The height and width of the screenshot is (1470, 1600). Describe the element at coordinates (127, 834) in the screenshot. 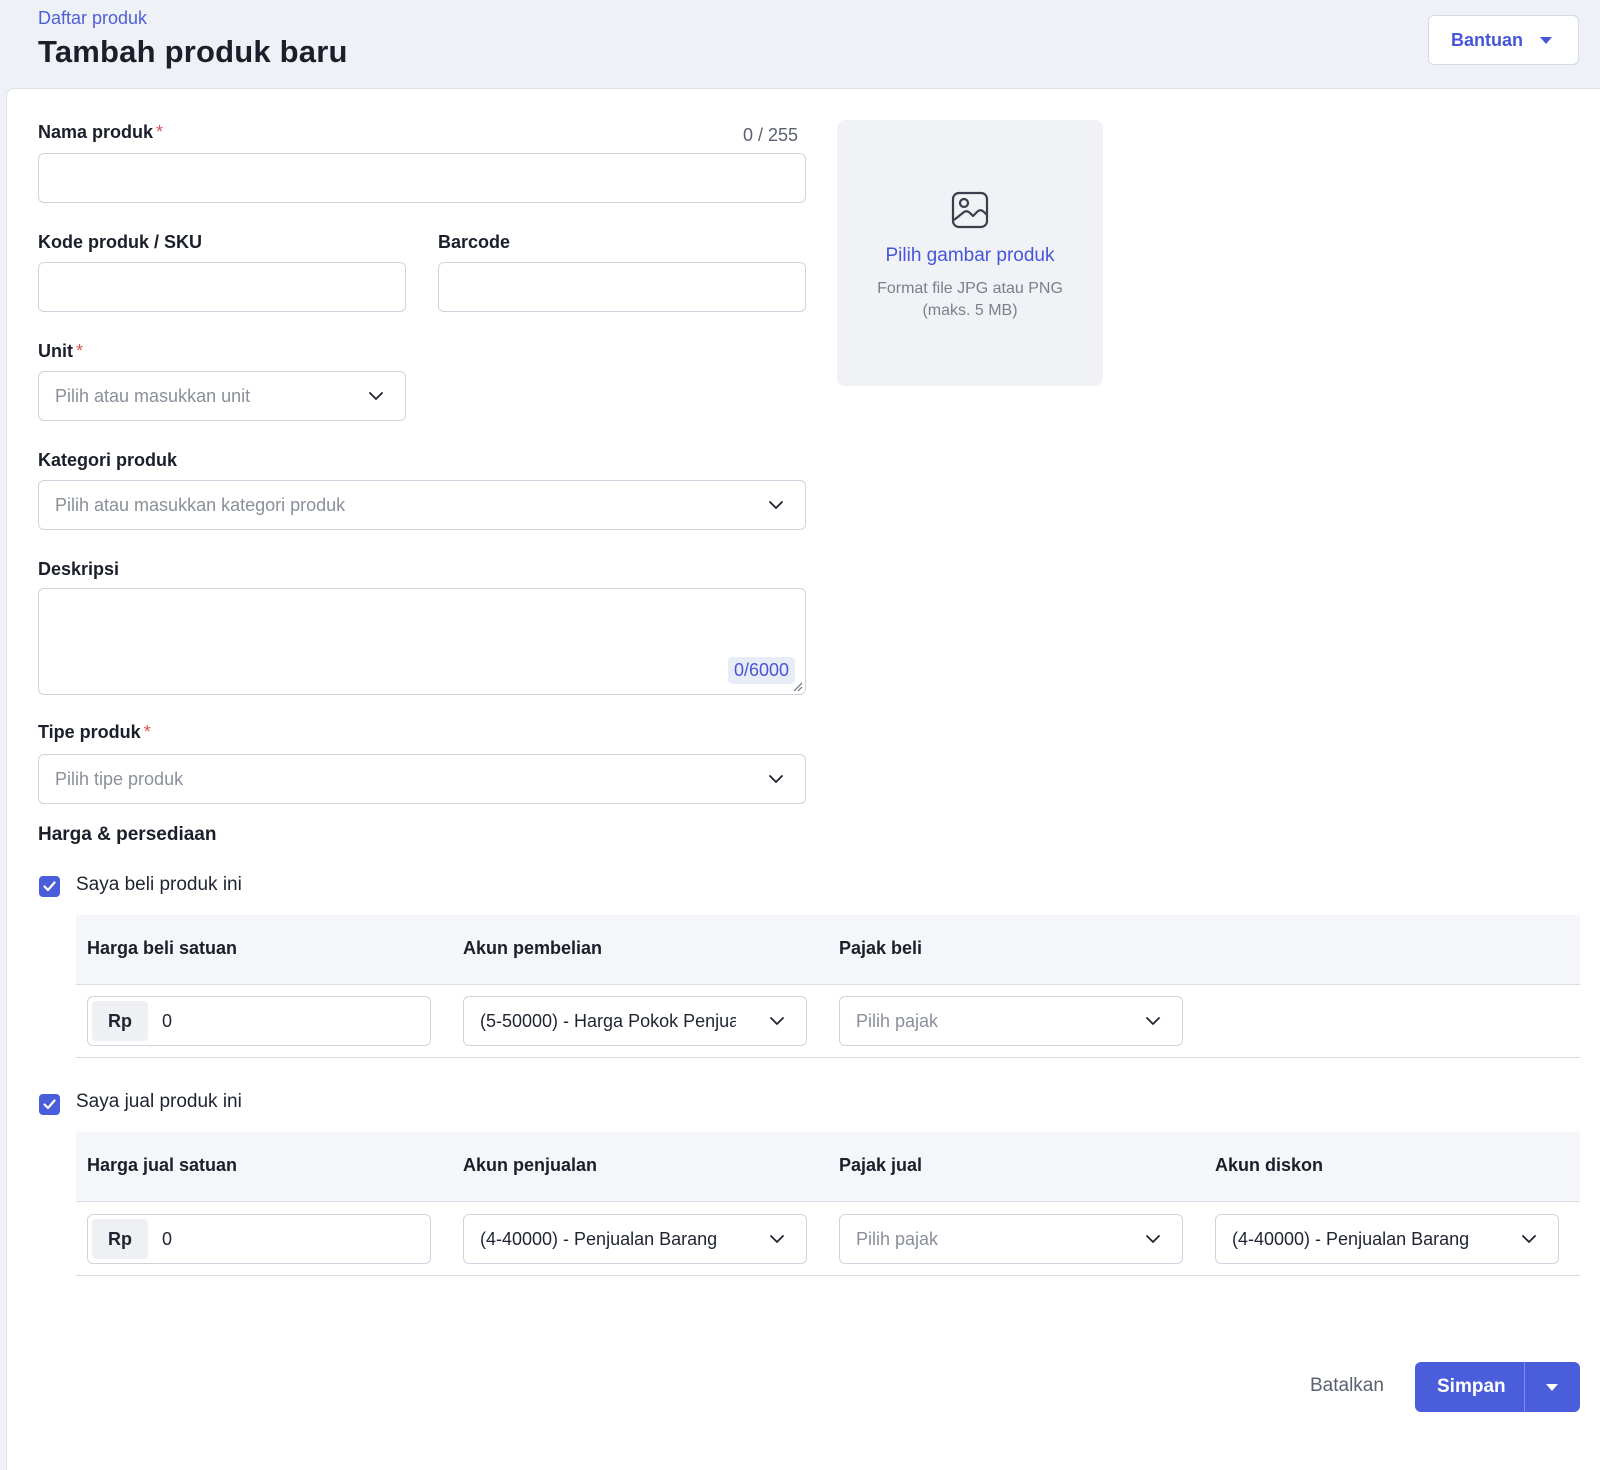

I see `pricing-section-title: Harga & persediaan` at that location.